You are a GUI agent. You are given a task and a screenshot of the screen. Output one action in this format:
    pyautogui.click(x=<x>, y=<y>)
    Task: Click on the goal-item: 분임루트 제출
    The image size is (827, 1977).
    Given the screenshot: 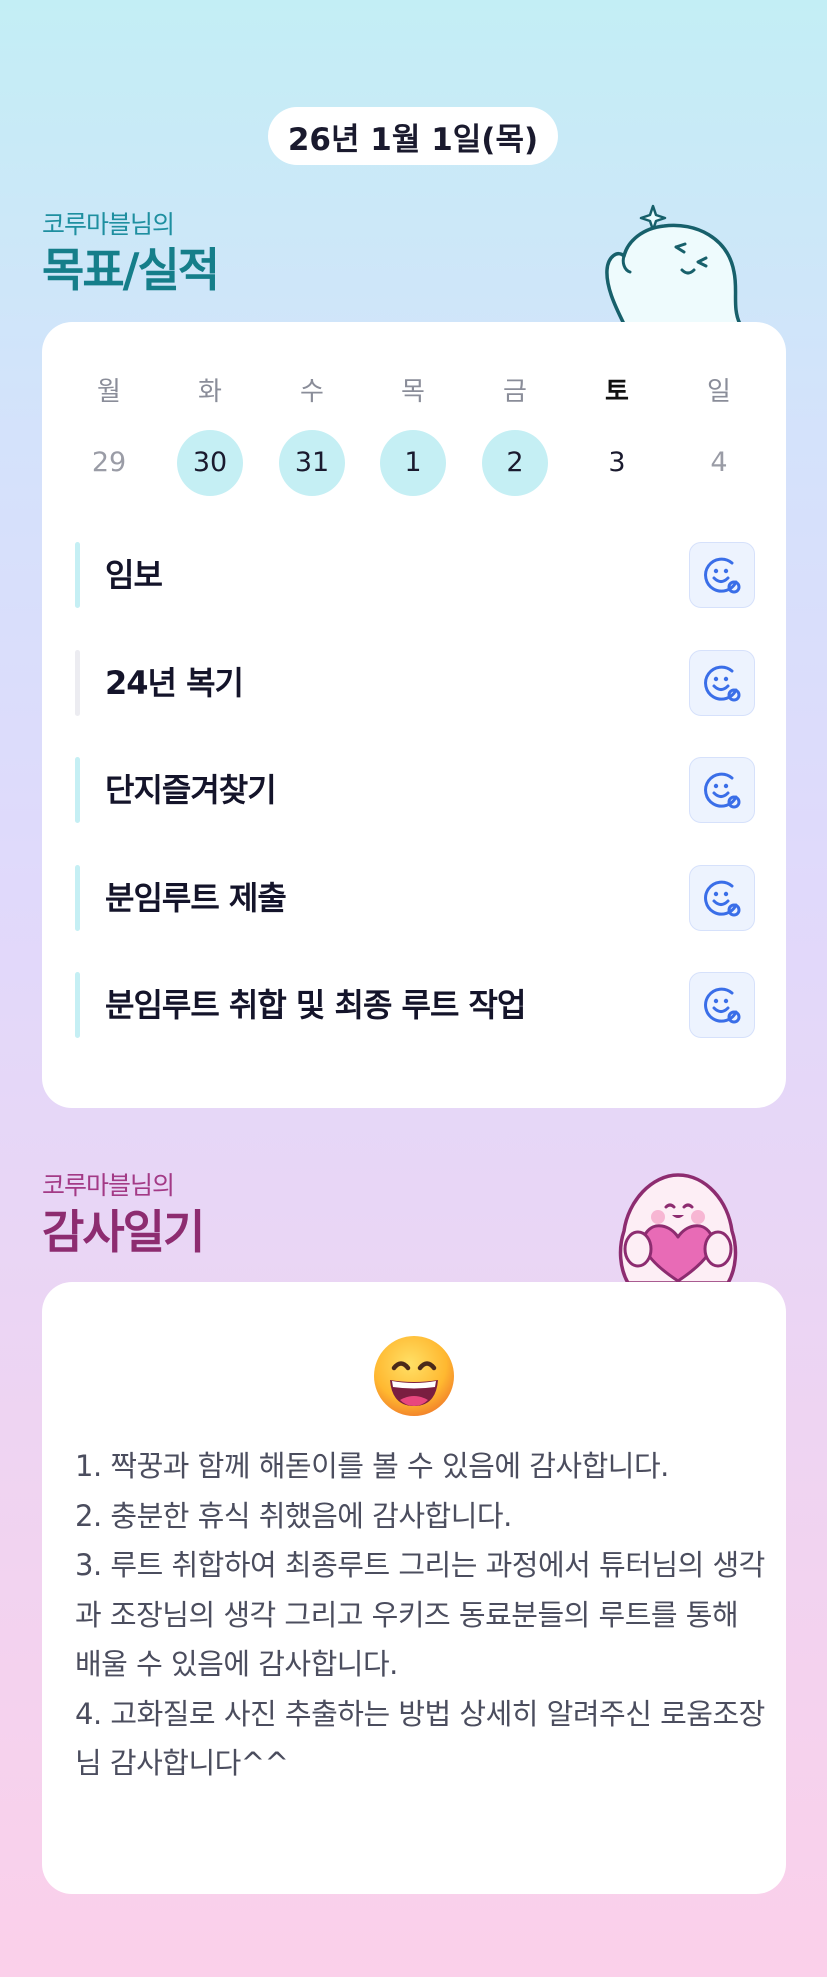 What is the action you would take?
    pyautogui.click(x=415, y=898)
    